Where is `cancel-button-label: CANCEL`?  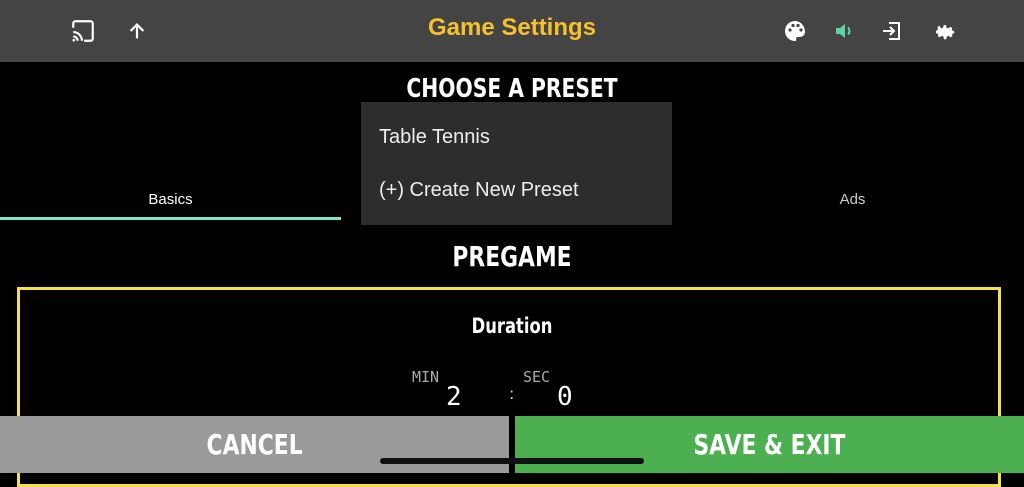
cancel-button-label: CANCEL is located at coordinates (254, 444).